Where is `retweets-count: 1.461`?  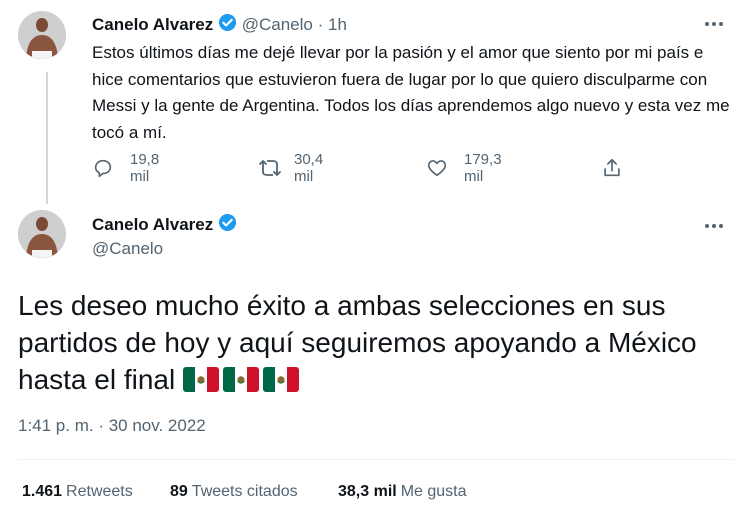 retweets-count: 1.461 is located at coordinates (42, 491).